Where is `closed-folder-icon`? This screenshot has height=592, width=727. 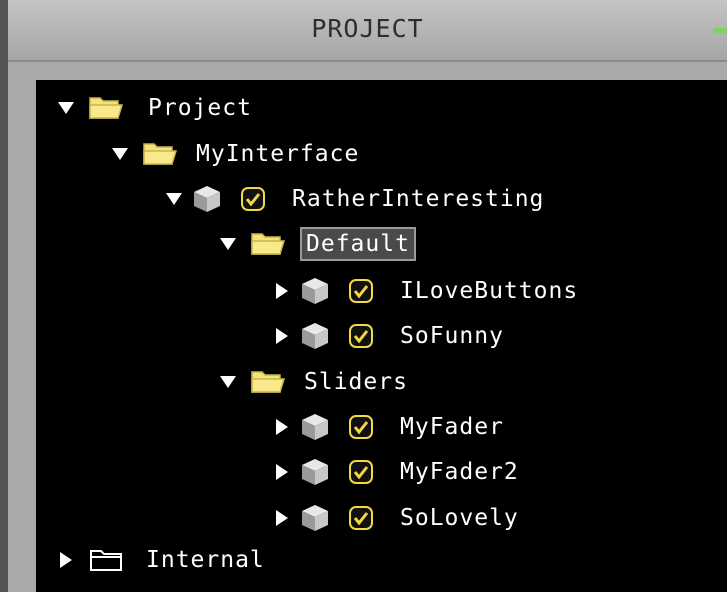
closed-folder-icon is located at coordinates (106, 560).